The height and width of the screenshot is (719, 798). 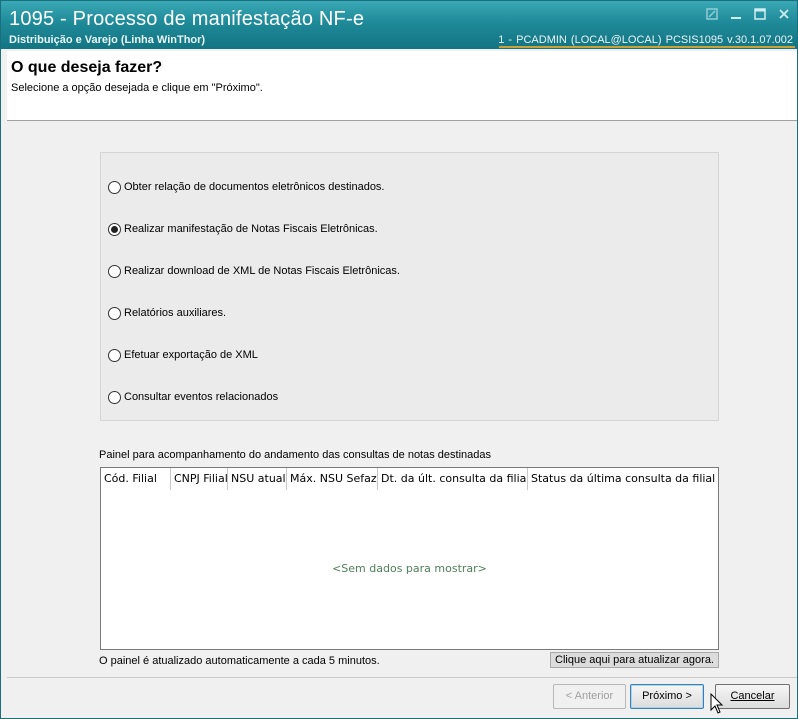 I want to click on option-relatorios: Relatórios auxiliares., so click(x=167, y=313).